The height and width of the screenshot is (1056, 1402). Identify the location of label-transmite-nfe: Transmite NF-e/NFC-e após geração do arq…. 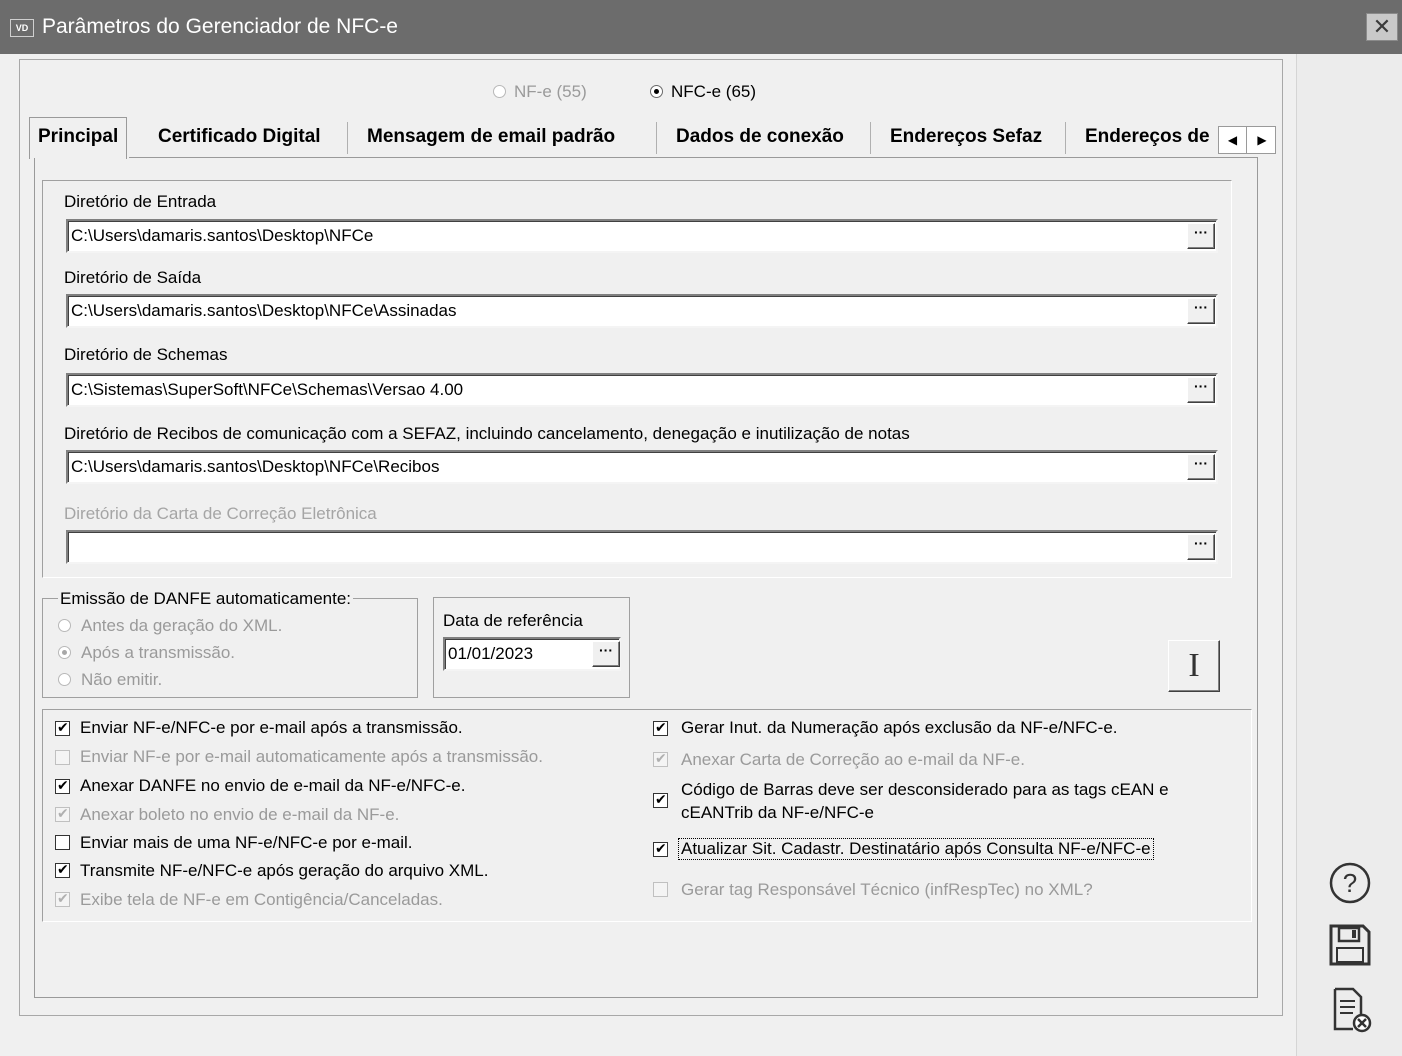
(284, 871).